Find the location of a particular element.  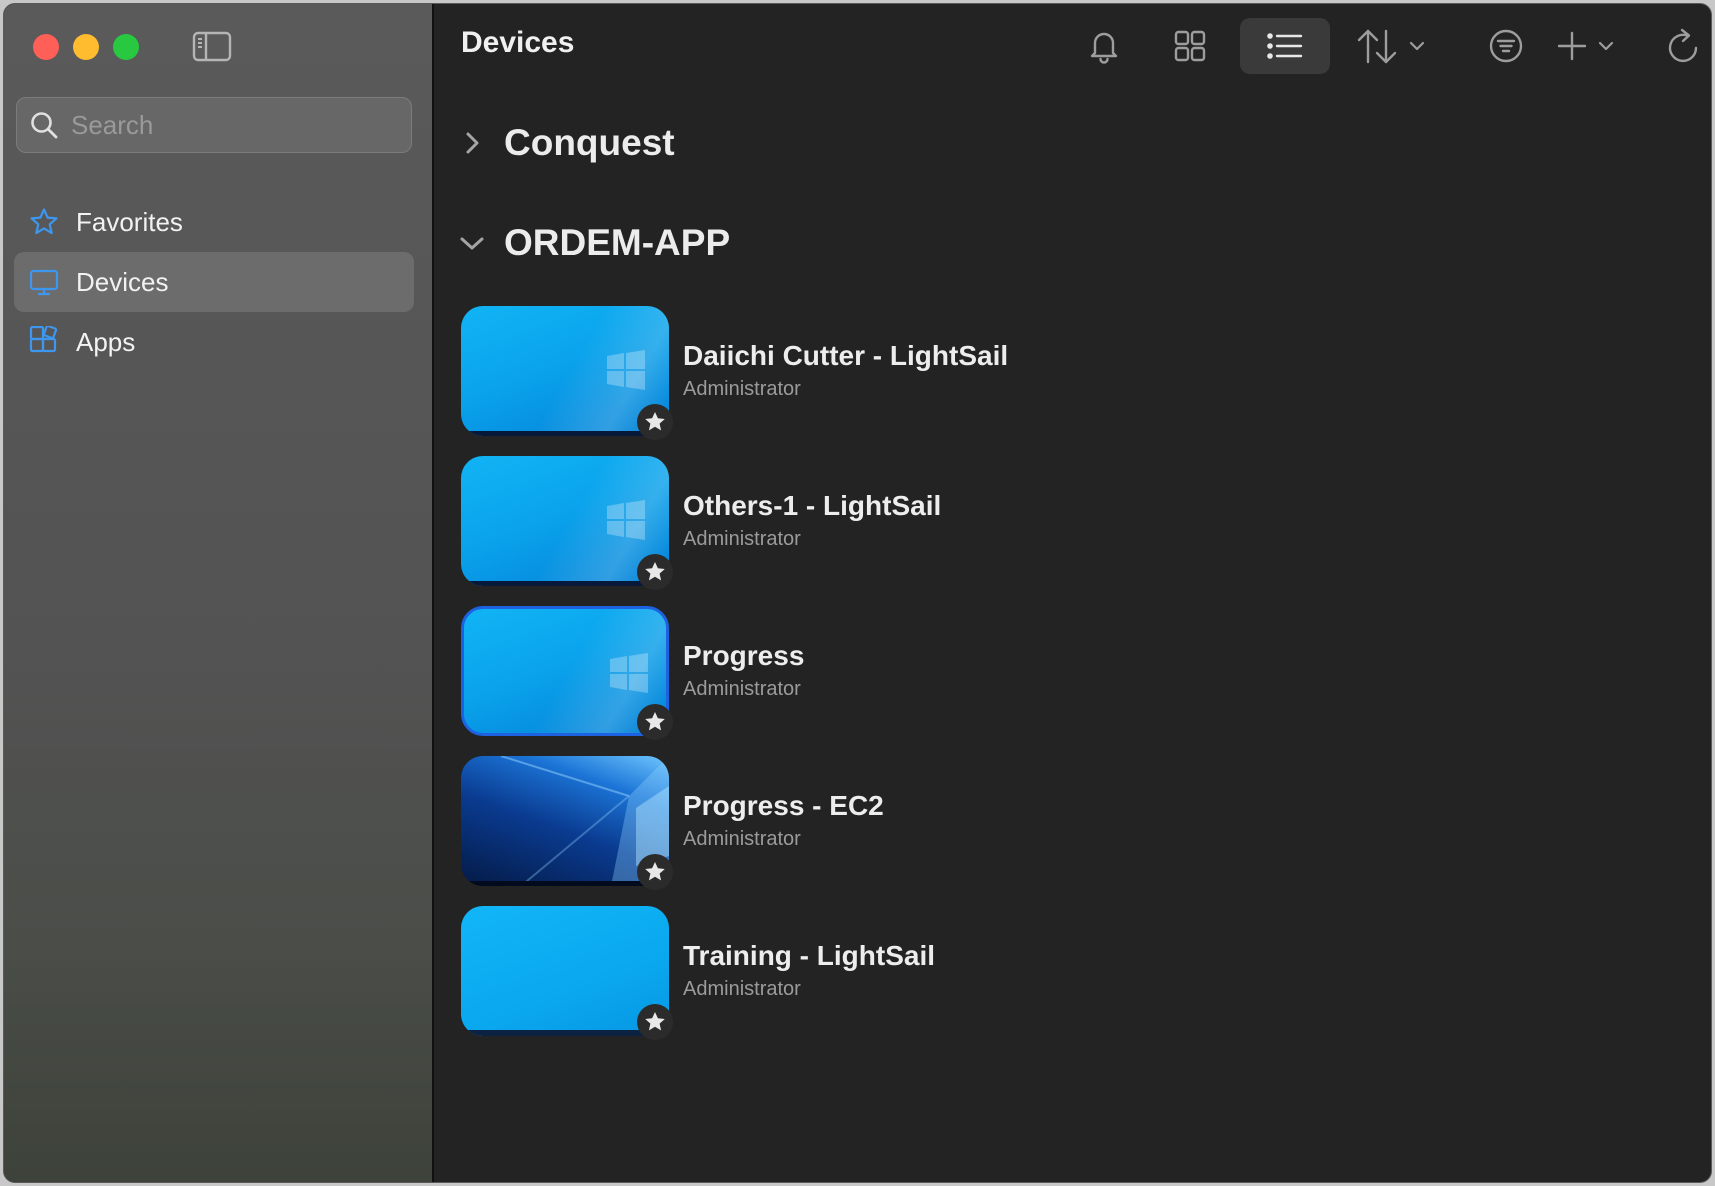

group-header-ordem-app: ORDEM-APP is located at coordinates (594, 243).